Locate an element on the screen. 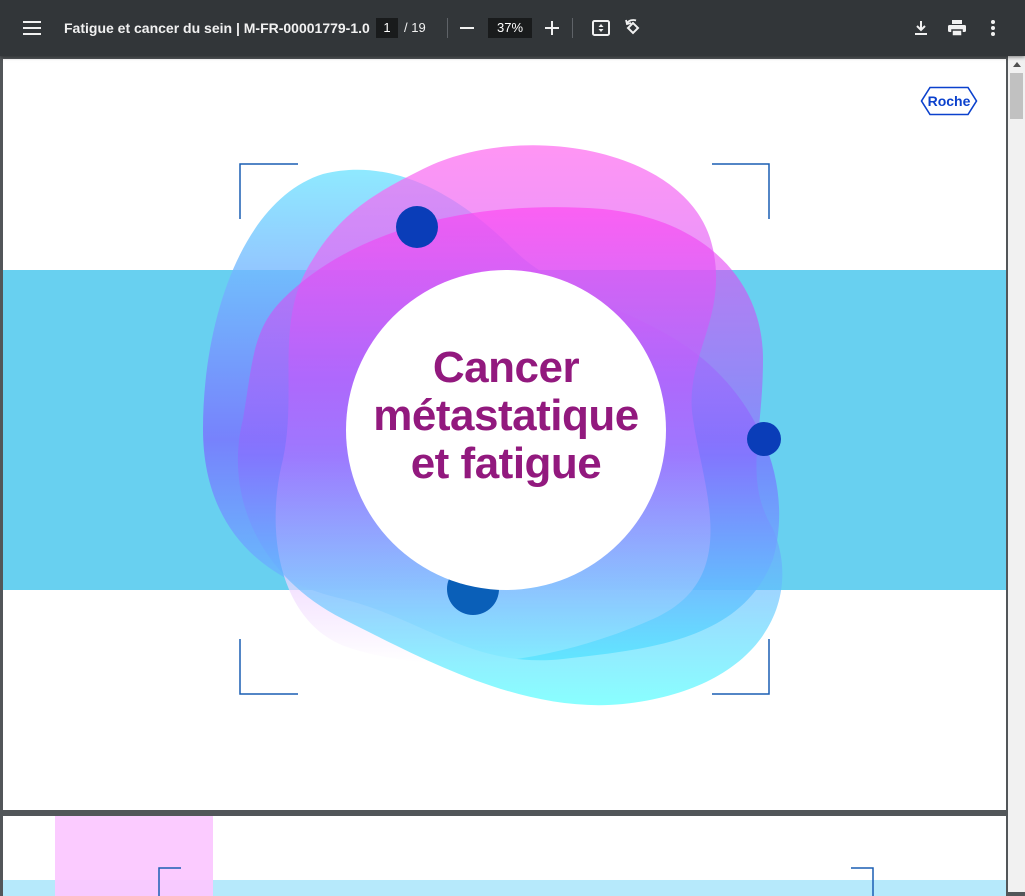  zoom-out-icon is located at coordinates (467, 28).